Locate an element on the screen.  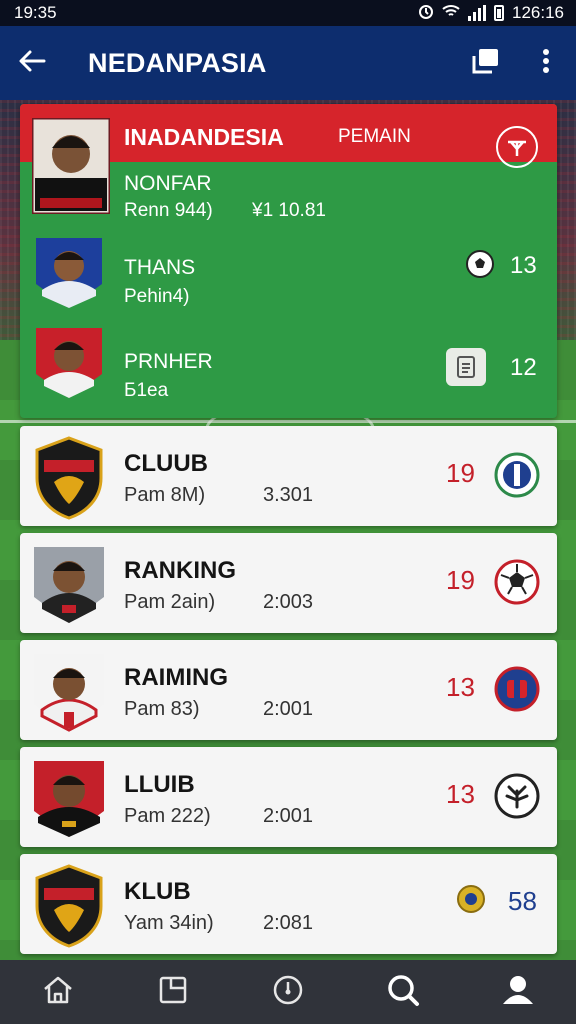
nav-schedule is located at coordinates (288, 992).